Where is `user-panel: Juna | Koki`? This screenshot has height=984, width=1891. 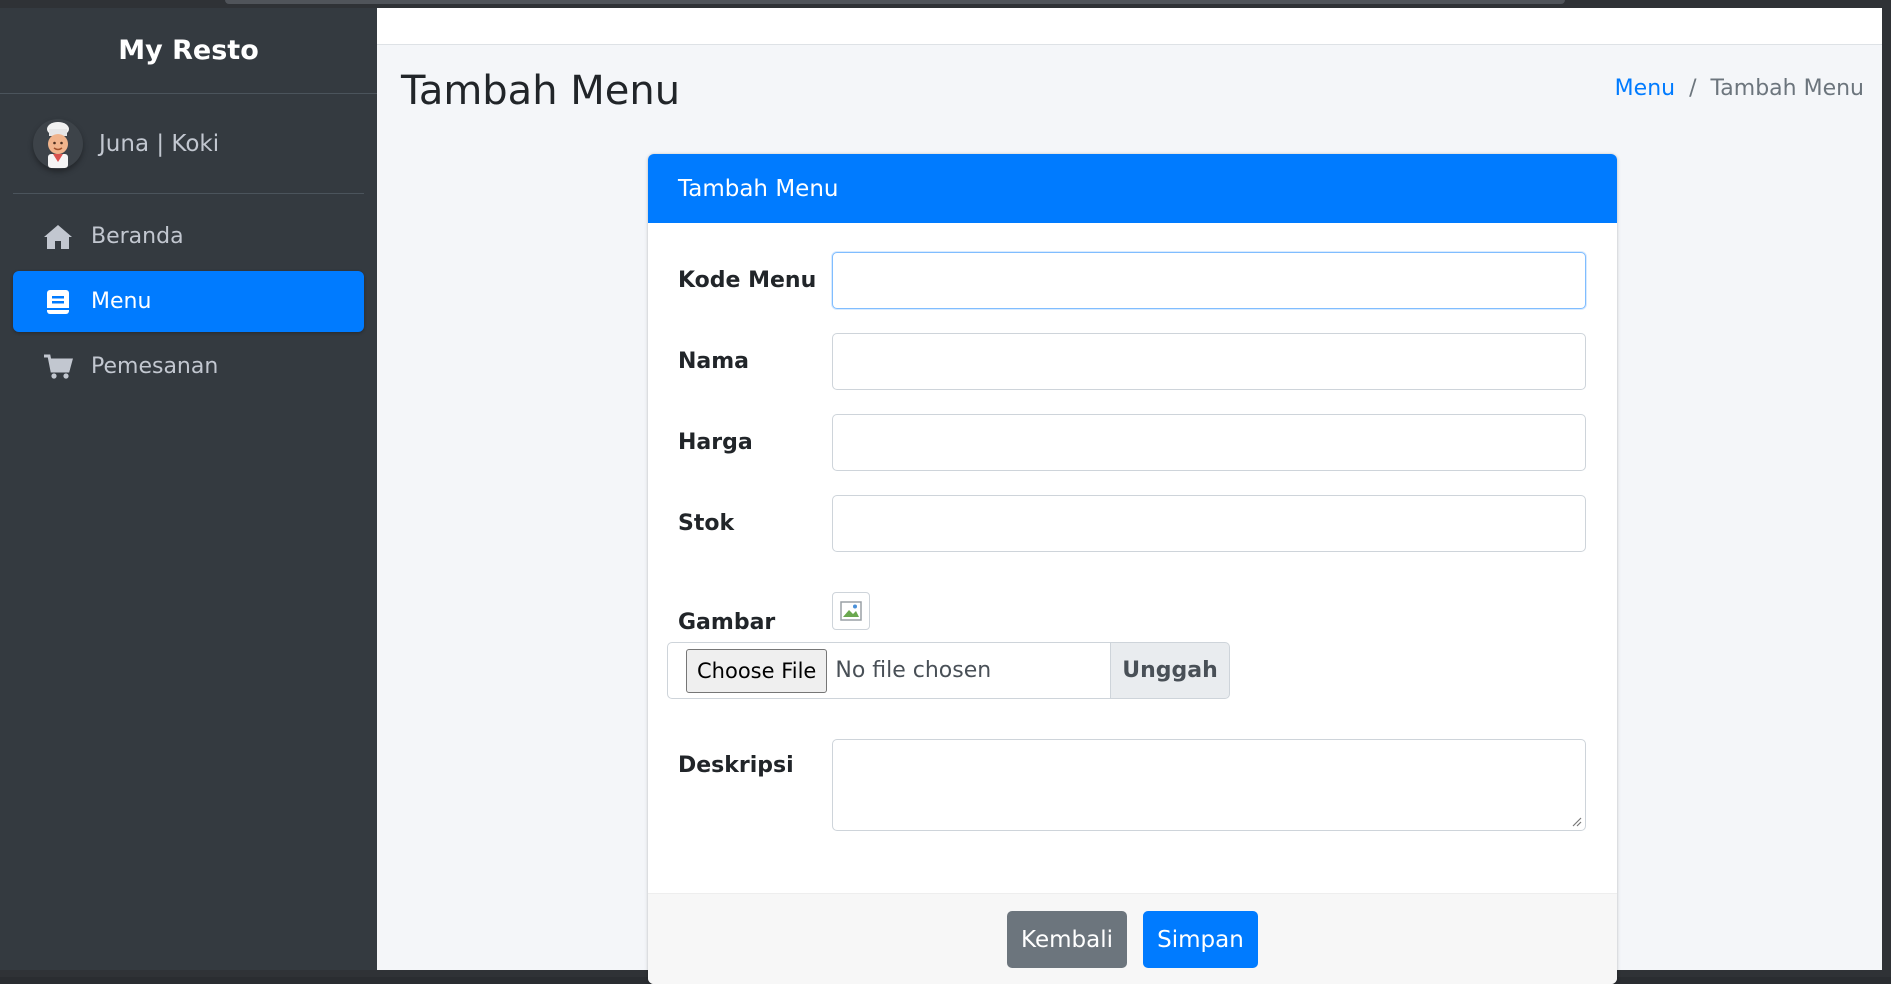
user-panel: Juna | Koki is located at coordinates (188, 144).